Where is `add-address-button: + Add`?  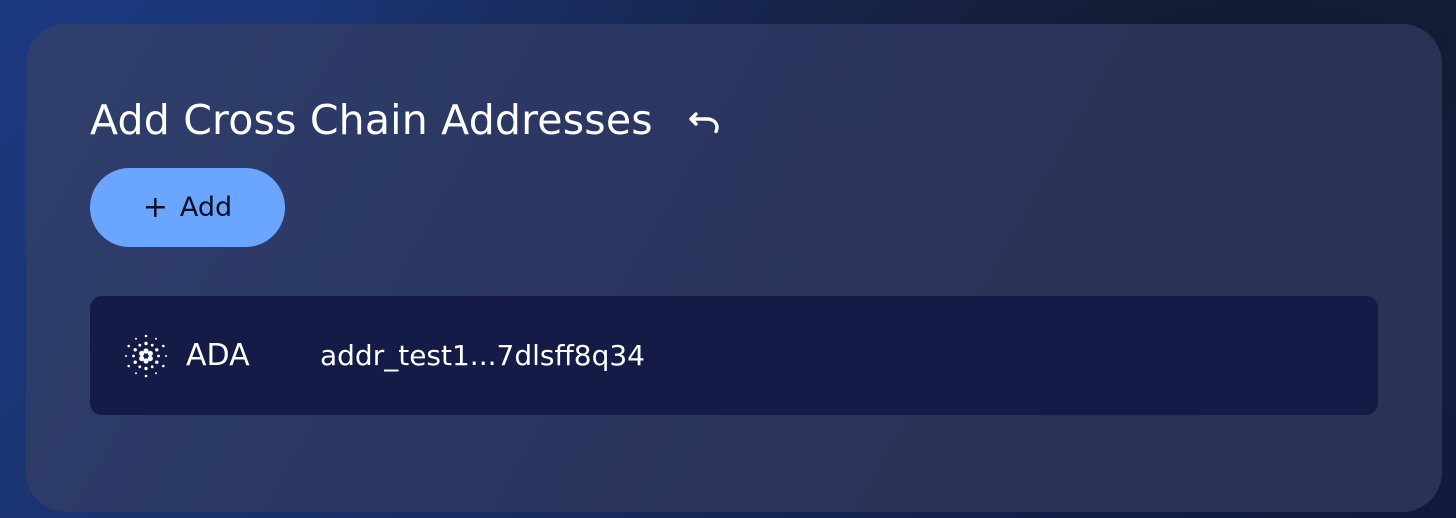 add-address-button: + Add is located at coordinates (187, 207).